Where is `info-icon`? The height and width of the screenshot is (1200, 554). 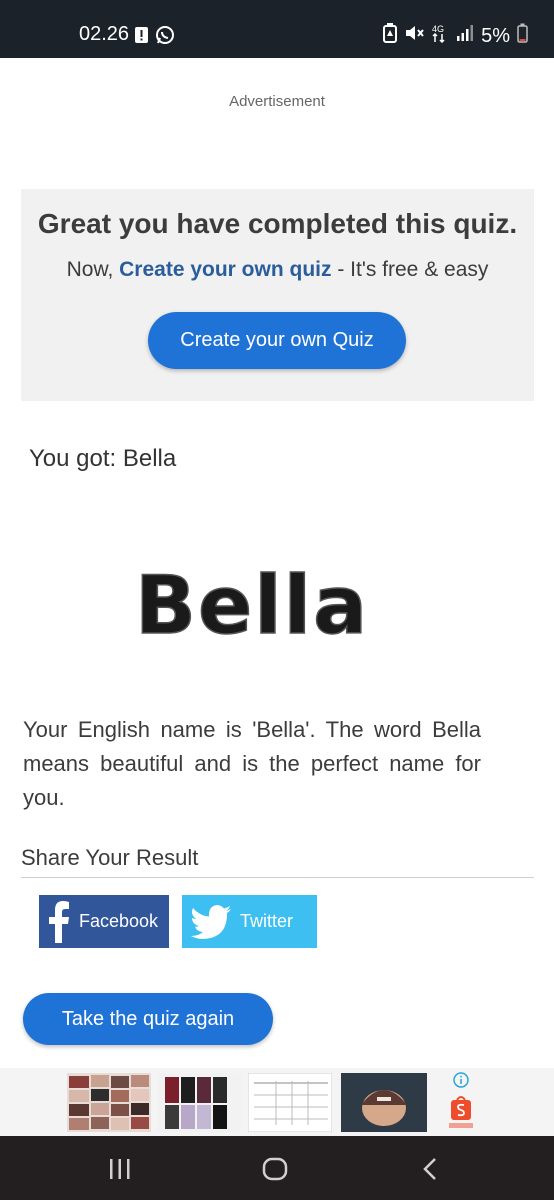
info-icon is located at coordinates (461, 1082).